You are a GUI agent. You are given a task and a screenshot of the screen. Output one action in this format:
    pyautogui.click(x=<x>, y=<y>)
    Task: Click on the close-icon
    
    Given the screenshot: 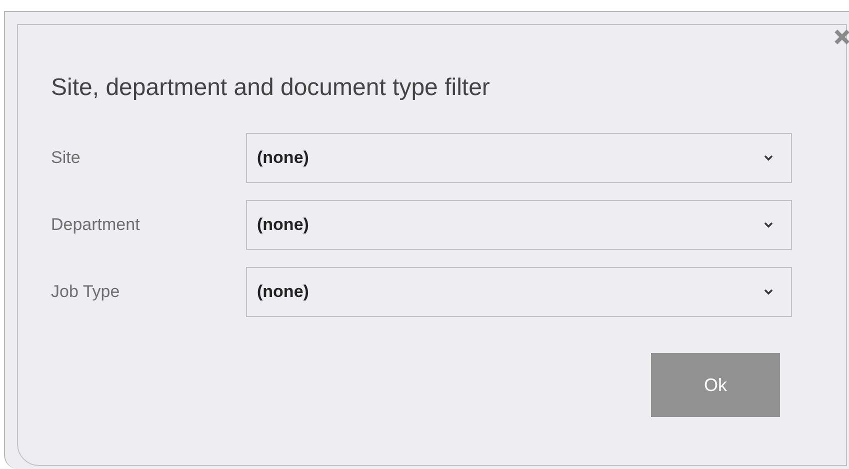 What is the action you would take?
    pyautogui.click(x=841, y=37)
    